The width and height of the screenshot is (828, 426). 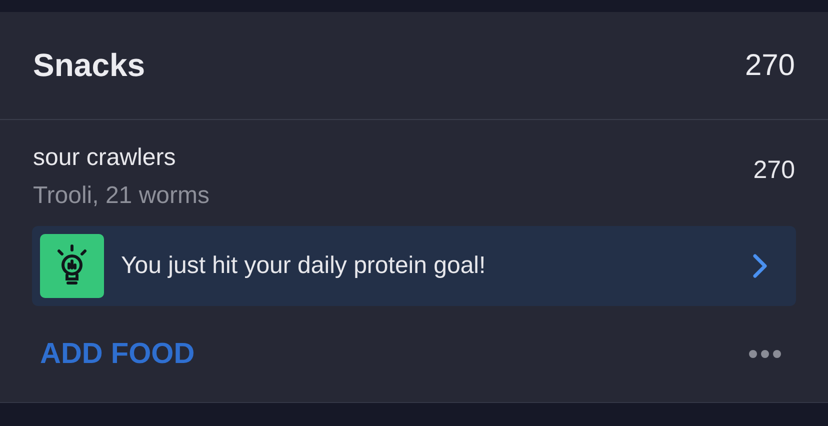 I want to click on food-calories: 270, so click(x=774, y=171).